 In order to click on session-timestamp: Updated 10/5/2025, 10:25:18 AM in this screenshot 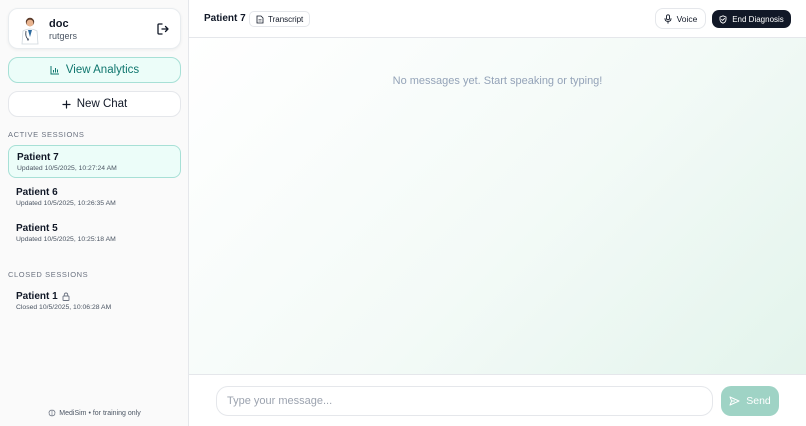, I will do `click(66, 239)`.